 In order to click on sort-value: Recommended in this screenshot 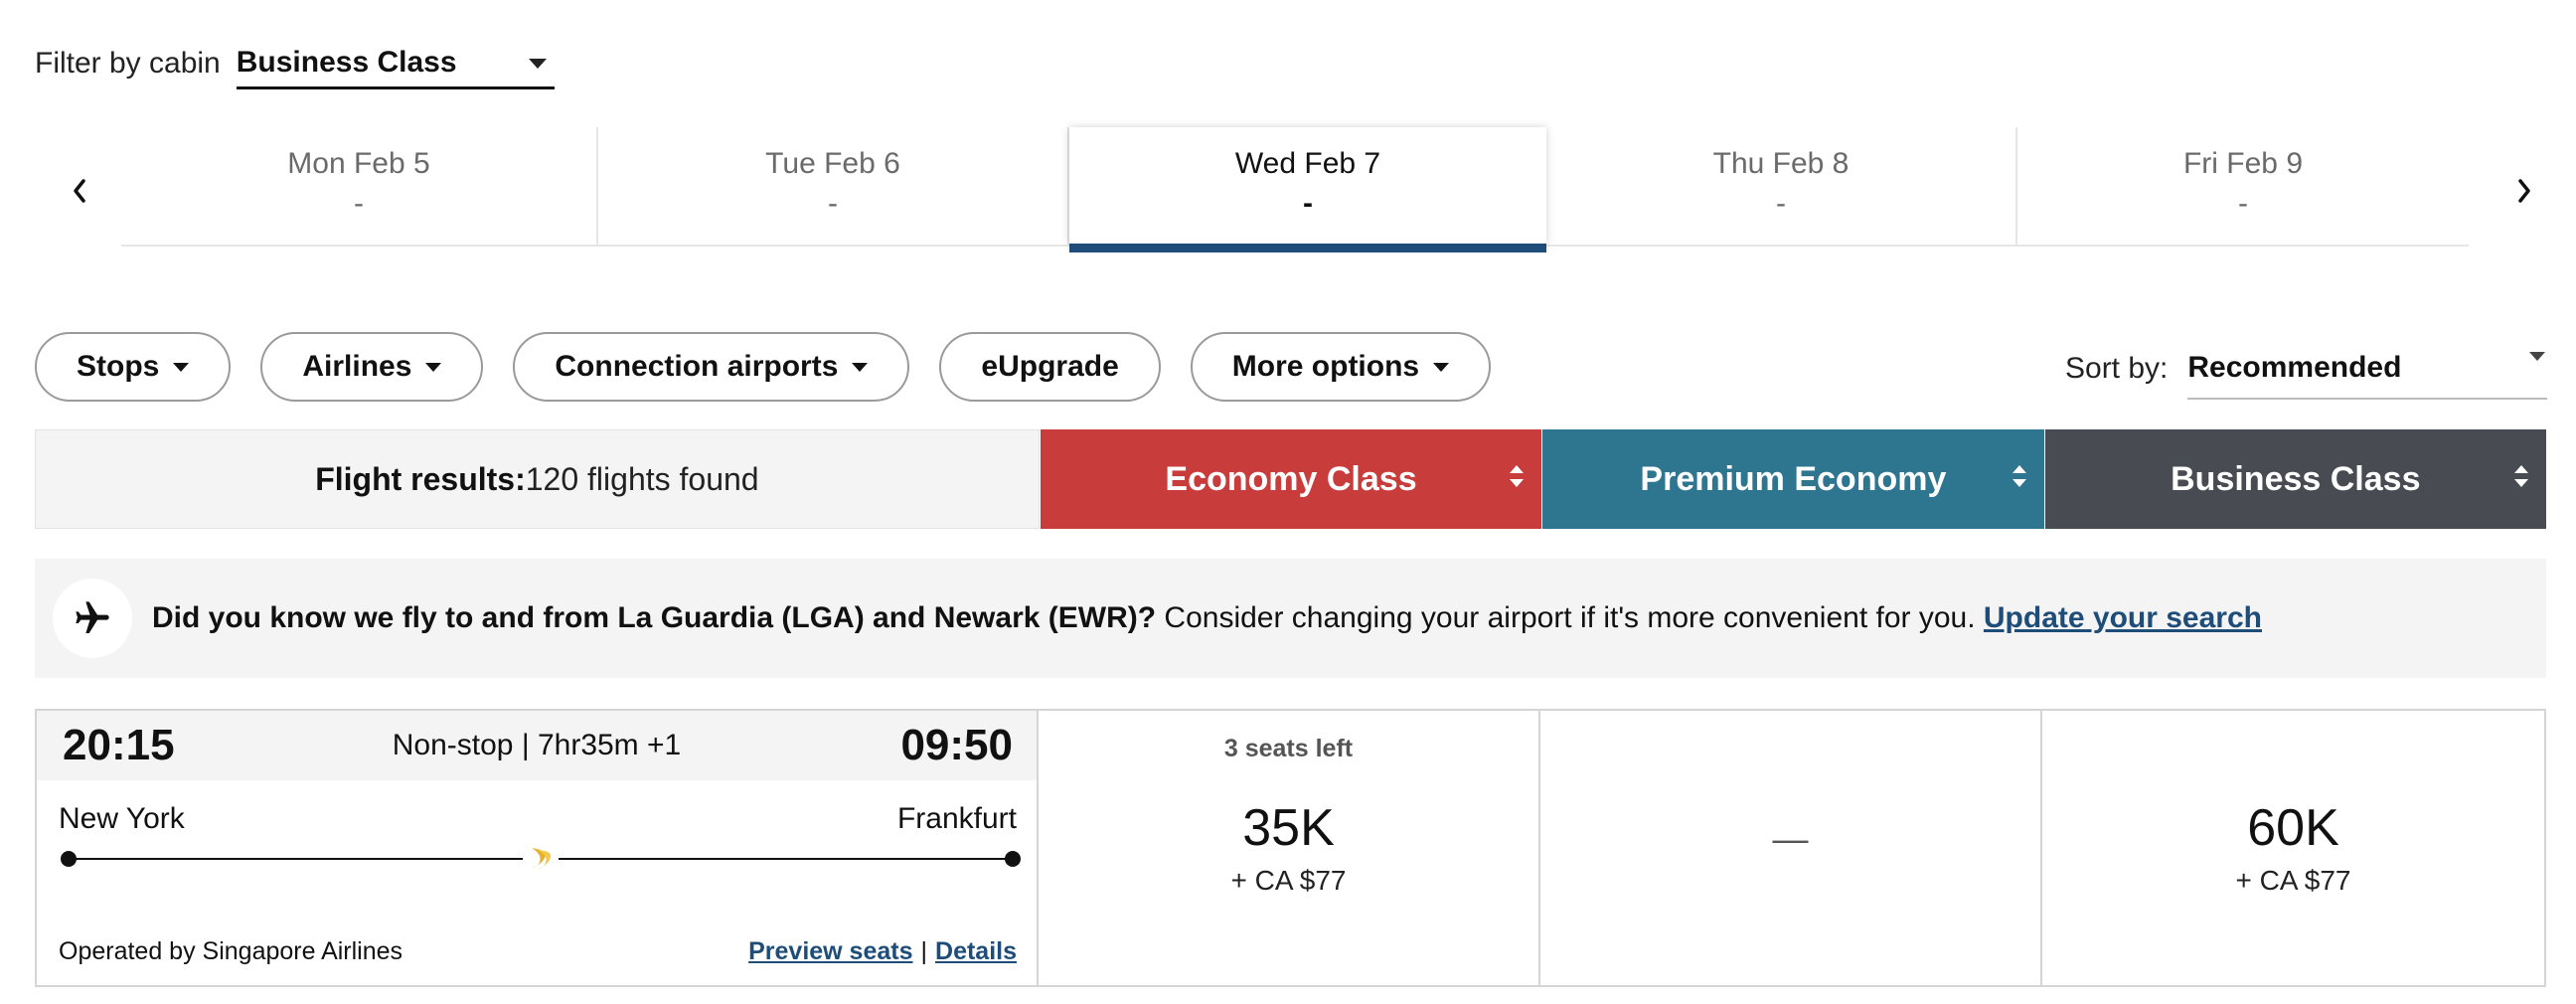, I will do `click(2294, 367)`.